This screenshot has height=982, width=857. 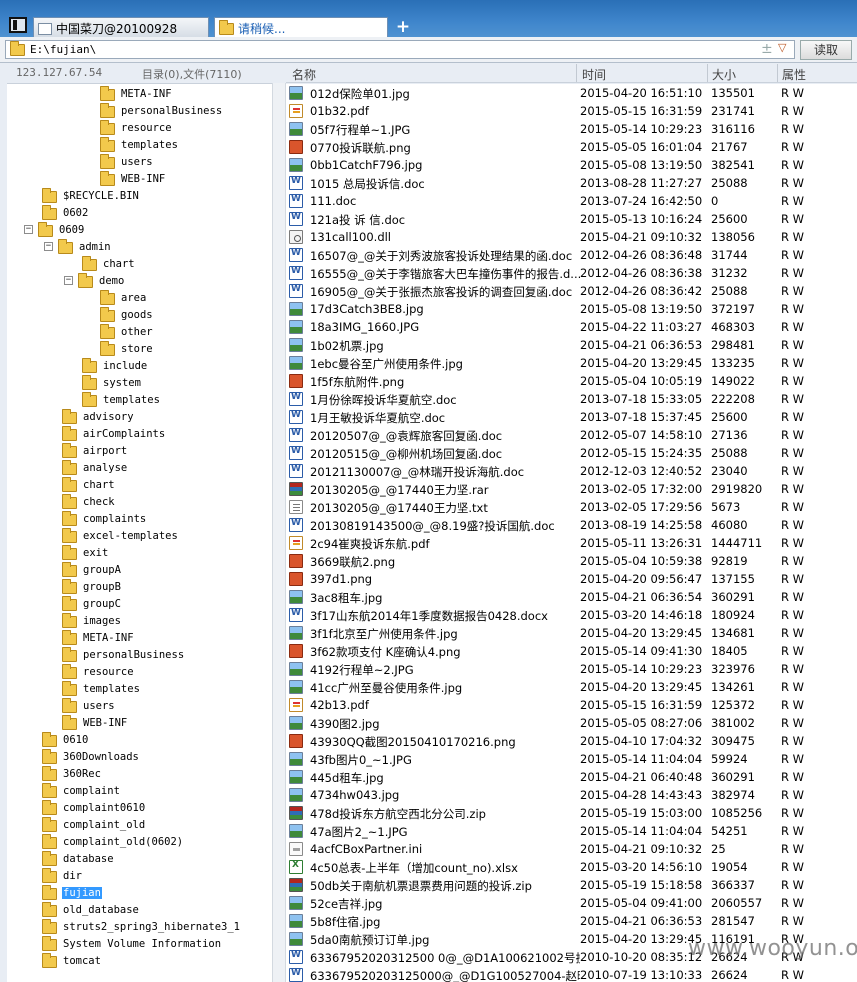 I want to click on tree-node: 360Downloads, so click(x=91, y=756).